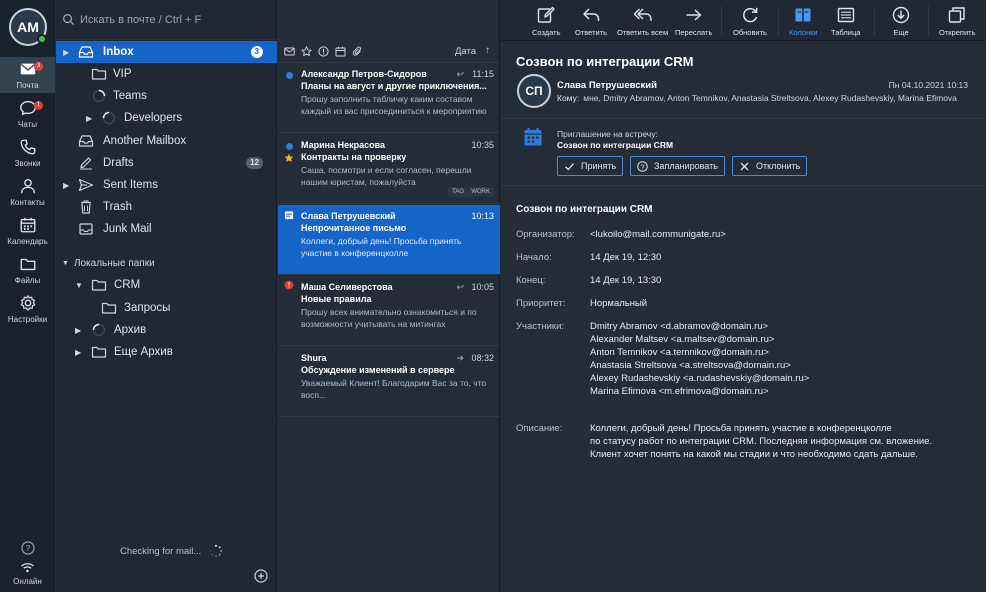  Describe the element at coordinates (348, 216) in the screenshot. I see `message-sender: Слава Петрушевский` at that location.